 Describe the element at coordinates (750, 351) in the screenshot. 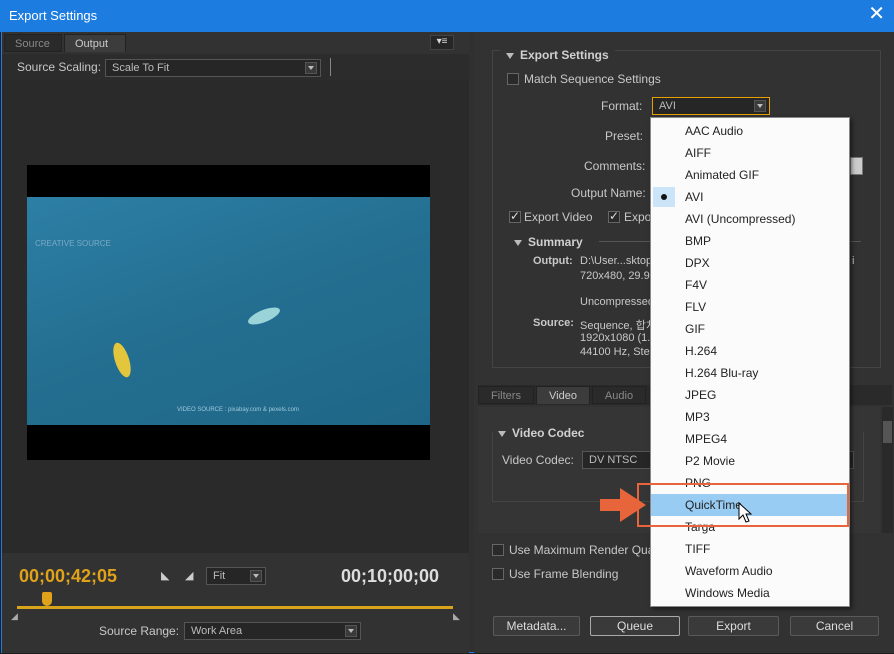

I see `format-option-h-264: H.264` at that location.